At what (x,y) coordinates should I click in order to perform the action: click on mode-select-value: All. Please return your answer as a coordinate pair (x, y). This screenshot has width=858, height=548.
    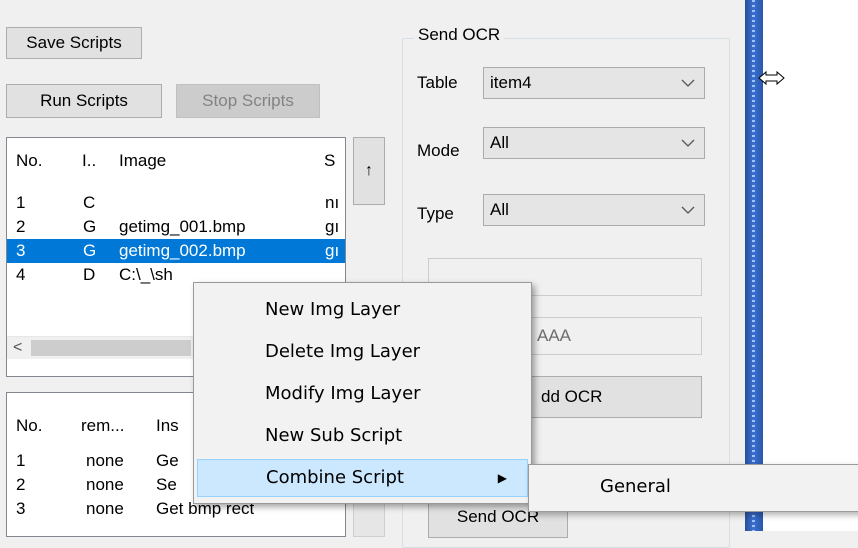
    Looking at the image, I should click on (499, 142).